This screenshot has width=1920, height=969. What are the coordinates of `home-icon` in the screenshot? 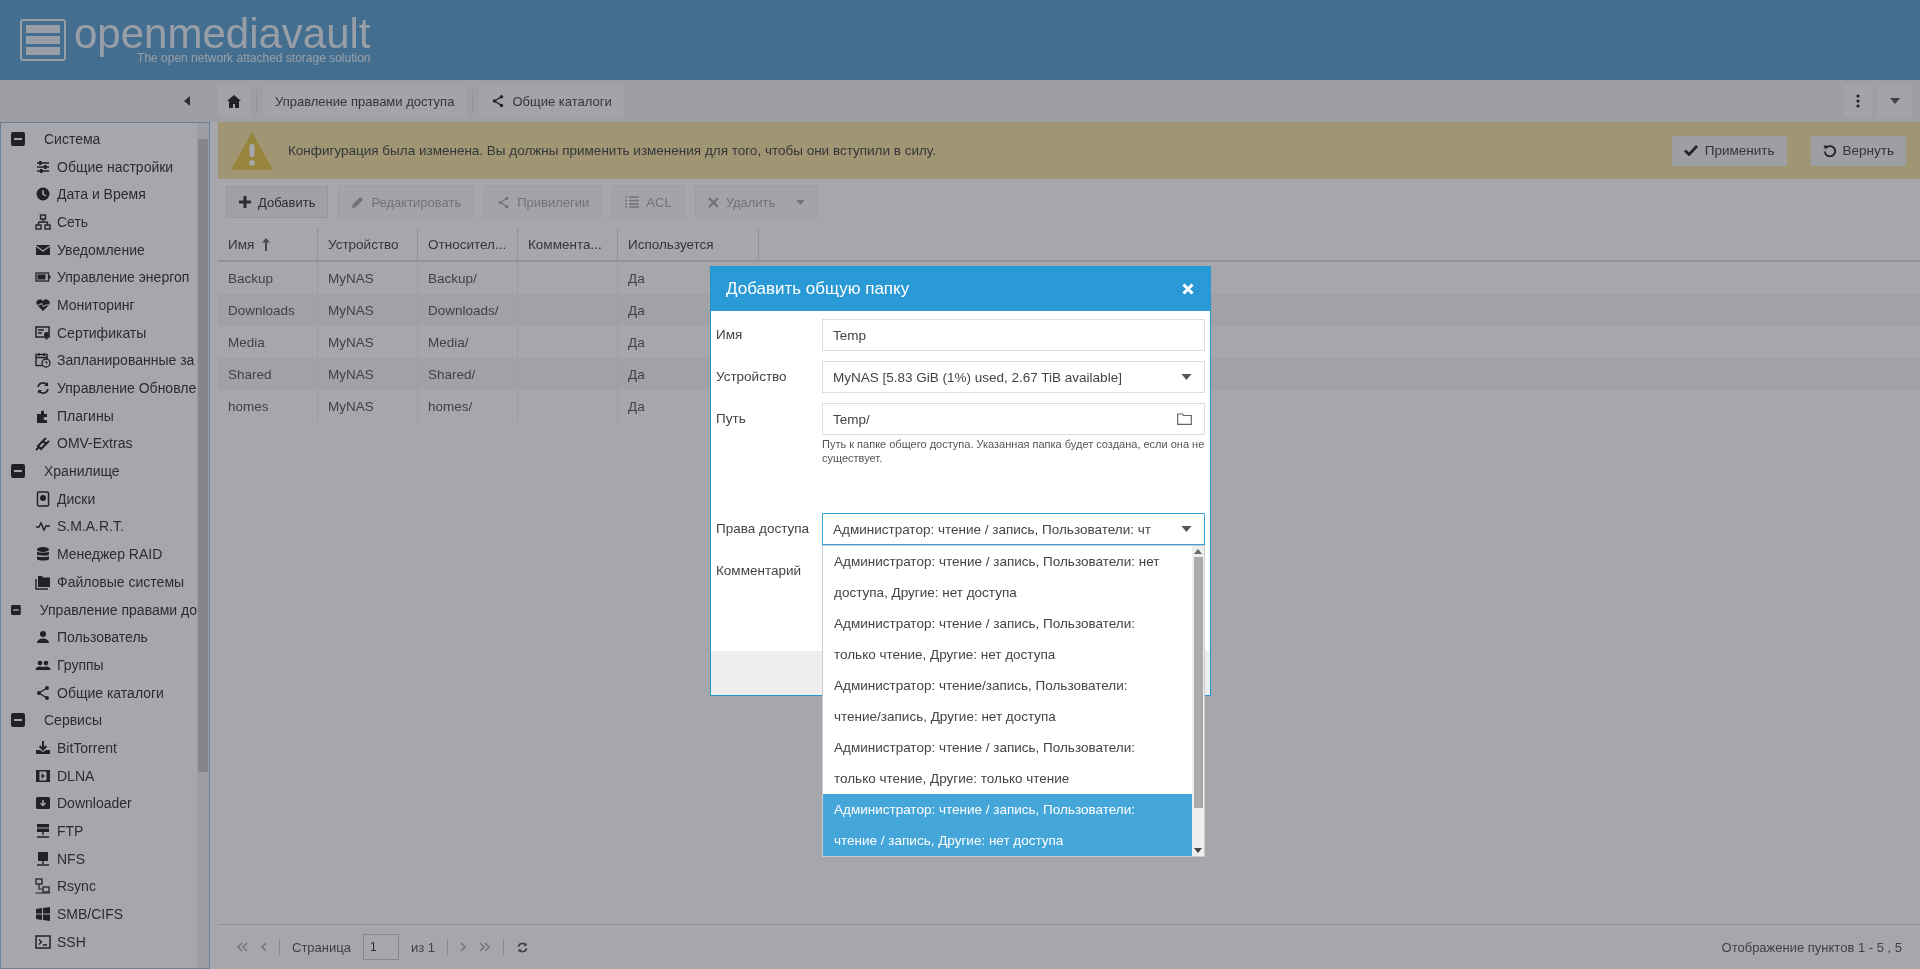 It's located at (234, 101).